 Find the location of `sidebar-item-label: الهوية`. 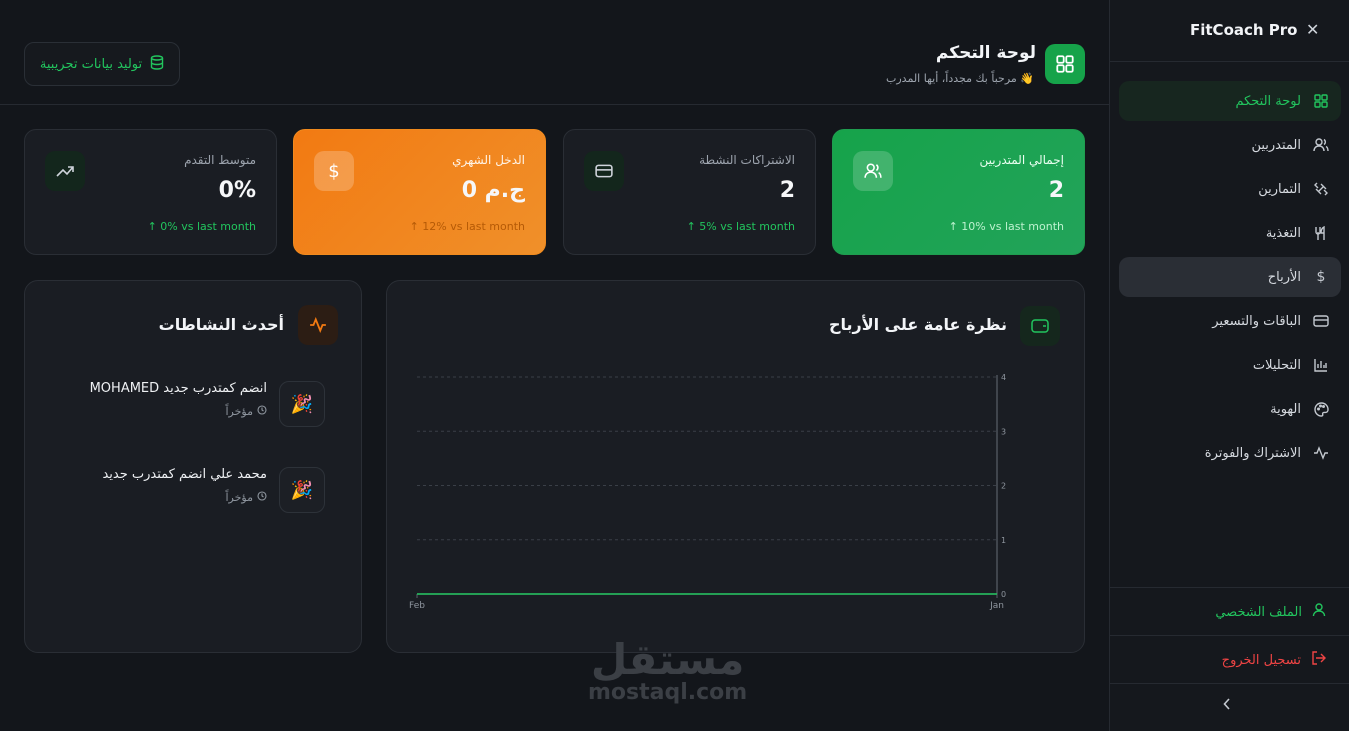

sidebar-item-label: الهوية is located at coordinates (1285, 409).